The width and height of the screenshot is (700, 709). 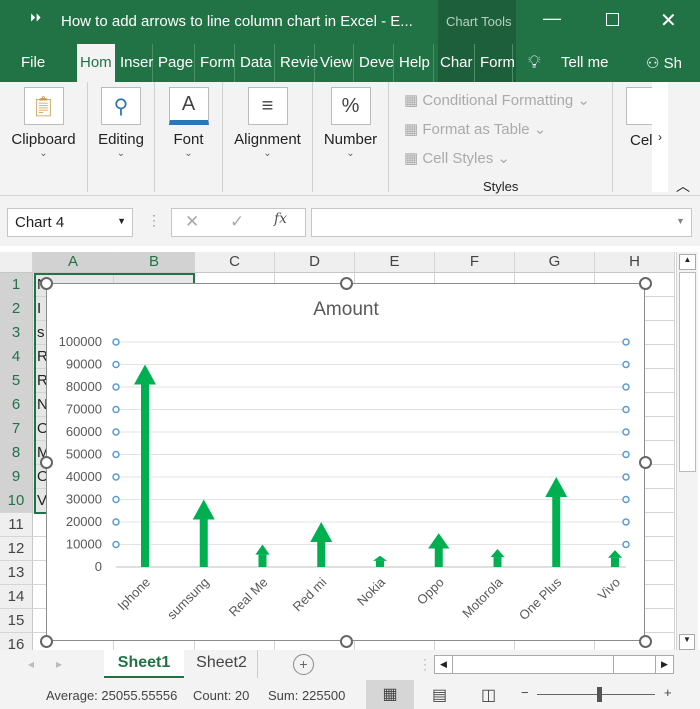 I want to click on group-label: Clipboard, so click(x=43, y=139).